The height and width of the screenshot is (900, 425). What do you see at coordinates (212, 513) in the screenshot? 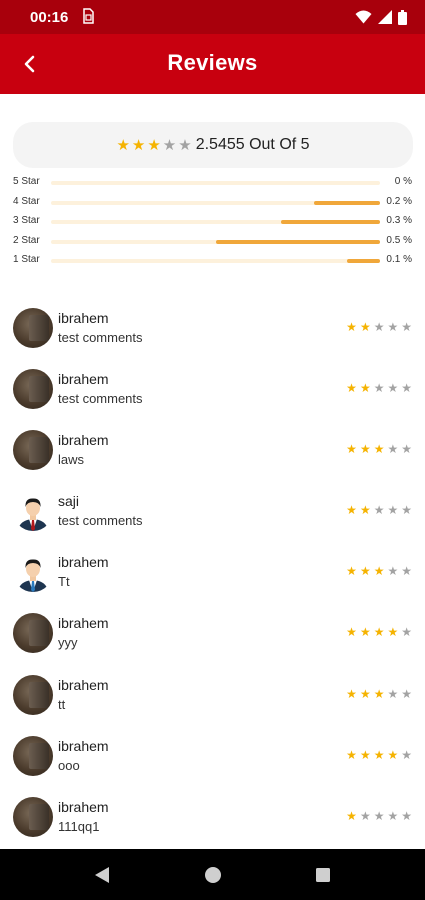
I see `review-item: saji test comments ★ ★ ★ ★ ★` at bounding box center [212, 513].